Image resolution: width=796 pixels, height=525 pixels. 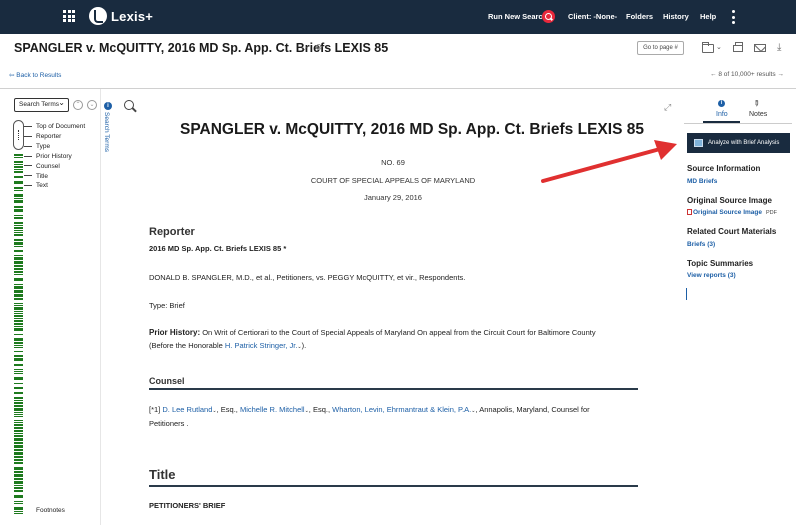 What do you see at coordinates (121, 16) in the screenshot?
I see `lexis-logo: Lexis+` at bounding box center [121, 16].